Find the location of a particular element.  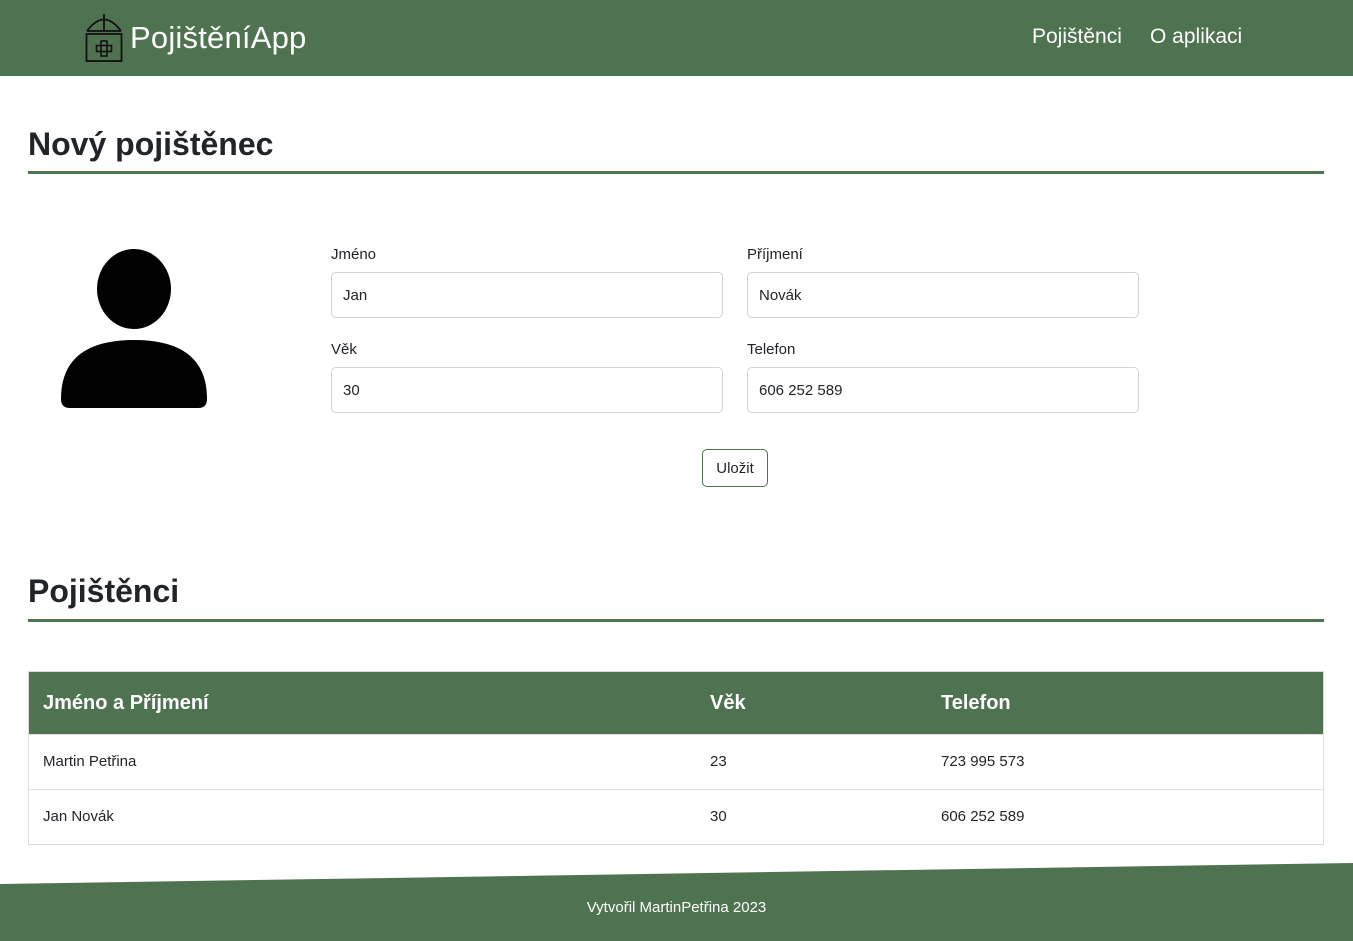

age-input is located at coordinates (527, 390).